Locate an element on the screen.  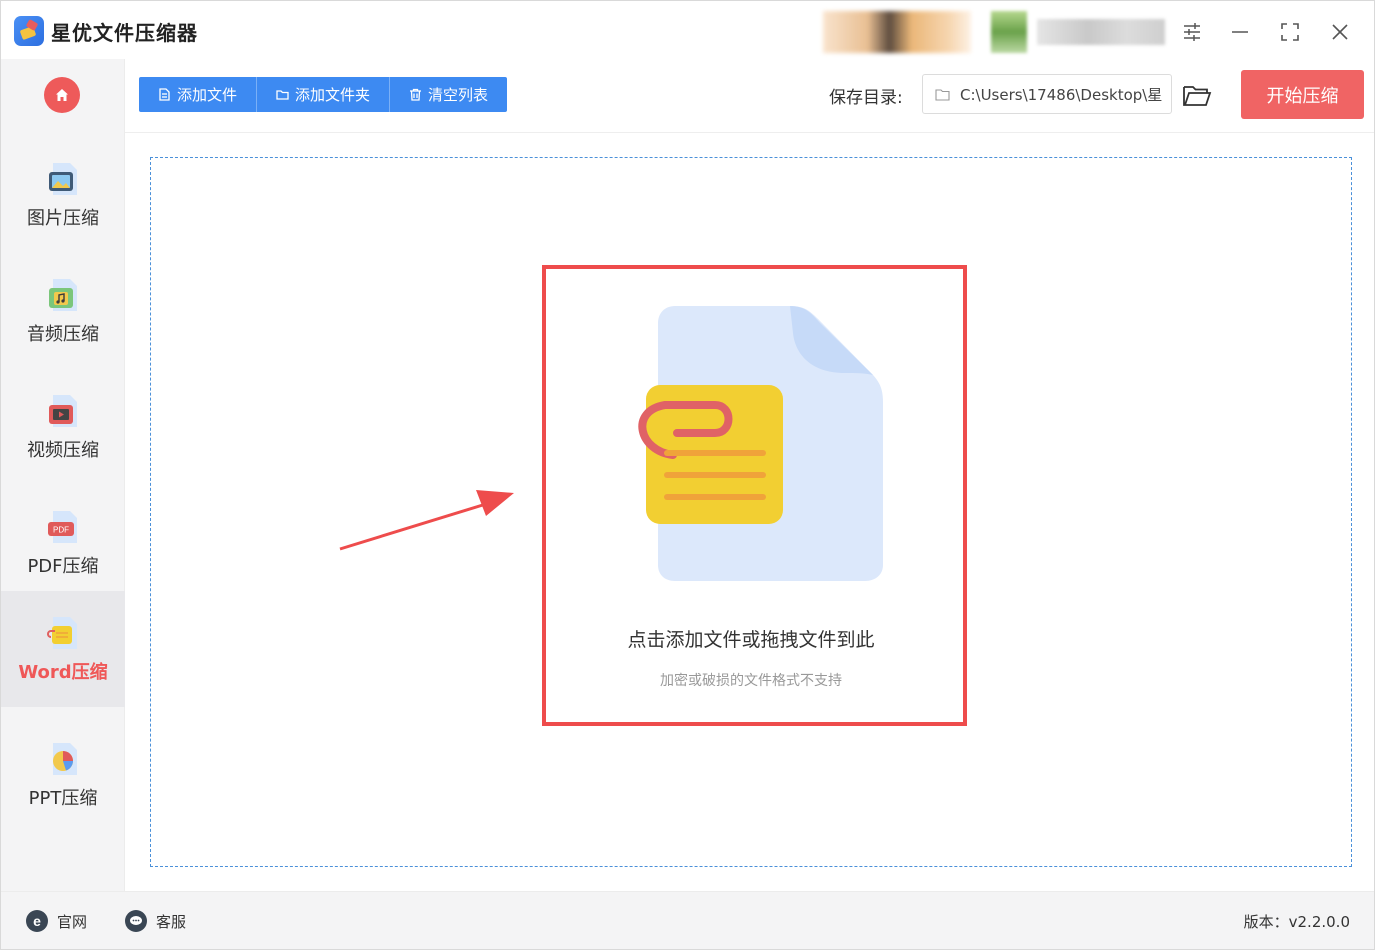
pdf-icon-badge: PDF is located at coordinates (61, 530).